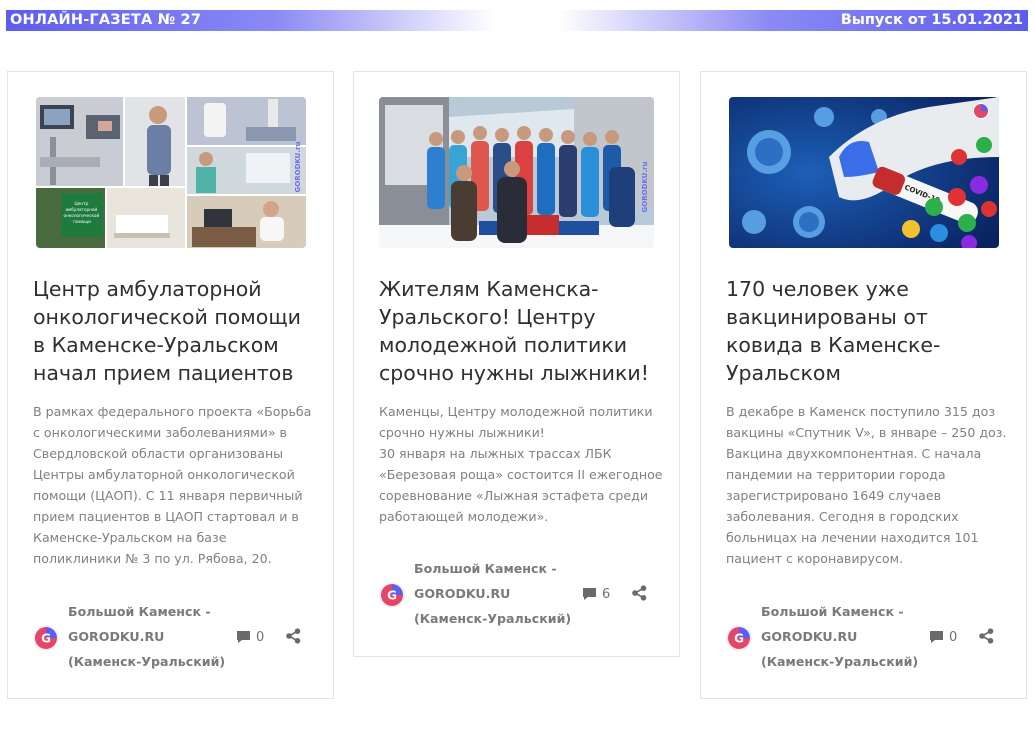  I want to click on comment-count: 6, so click(606, 594).